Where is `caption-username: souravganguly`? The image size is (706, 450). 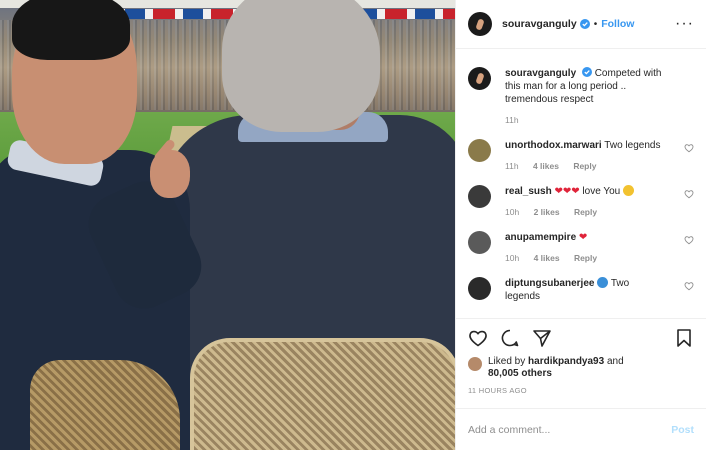
caption-username: souravganguly is located at coordinates (540, 73).